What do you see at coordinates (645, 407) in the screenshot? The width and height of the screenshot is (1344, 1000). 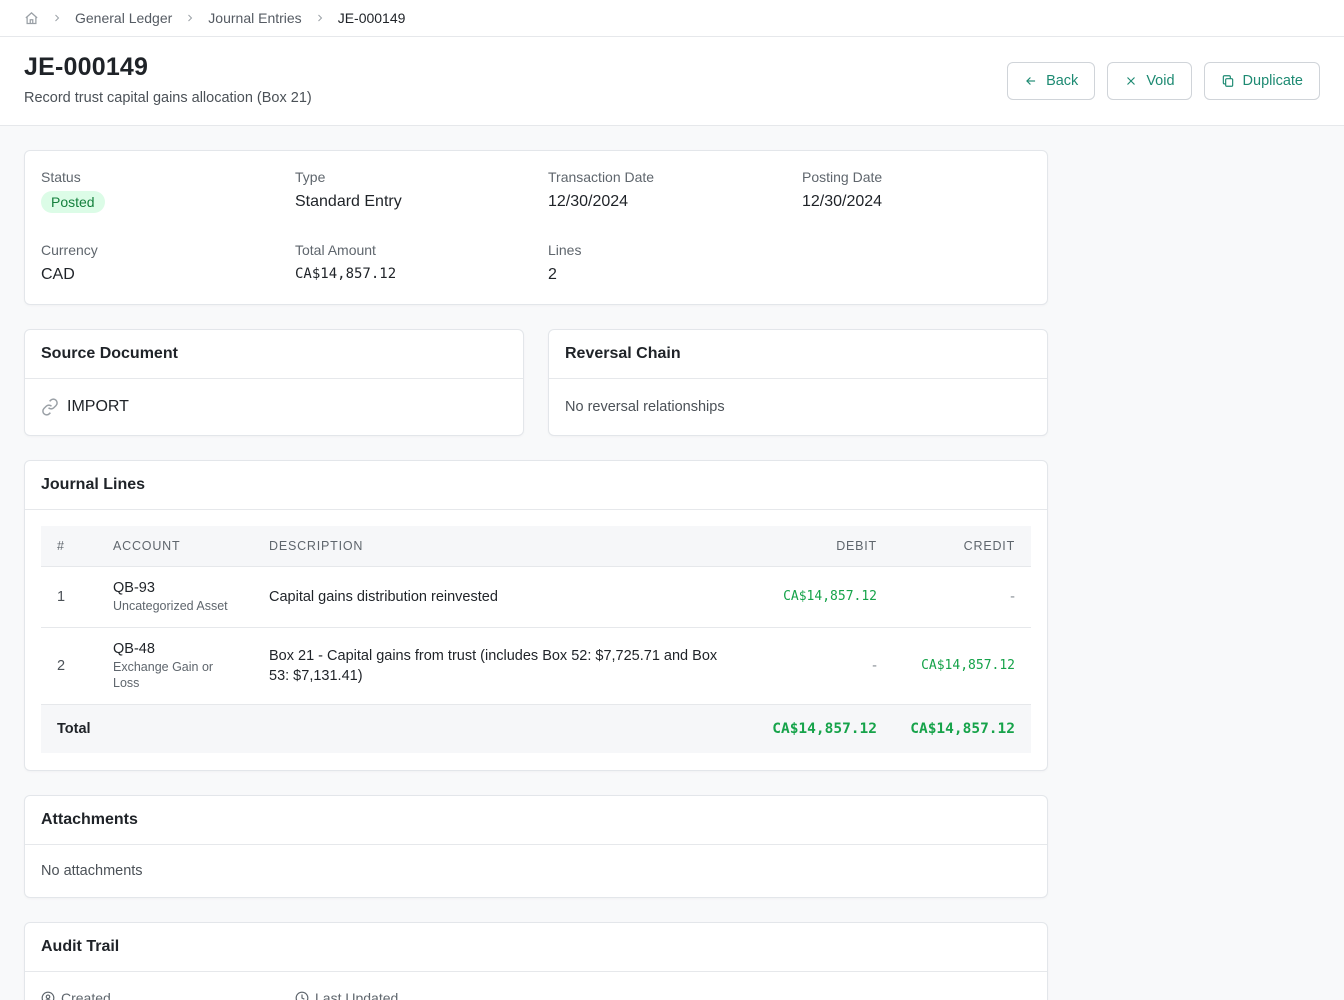 I see `reversal-chain-empty: No reversal relationships` at bounding box center [645, 407].